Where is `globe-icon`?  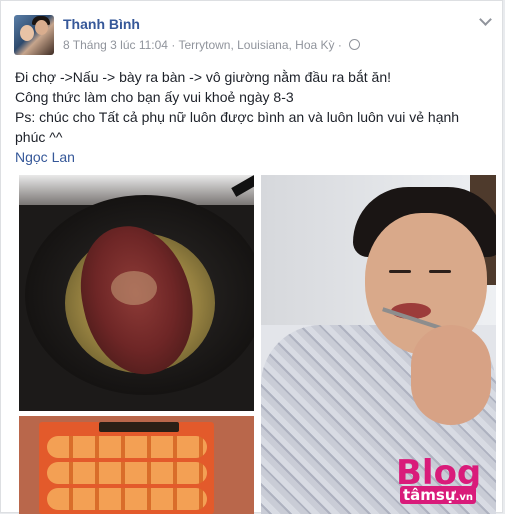 globe-icon is located at coordinates (355, 45).